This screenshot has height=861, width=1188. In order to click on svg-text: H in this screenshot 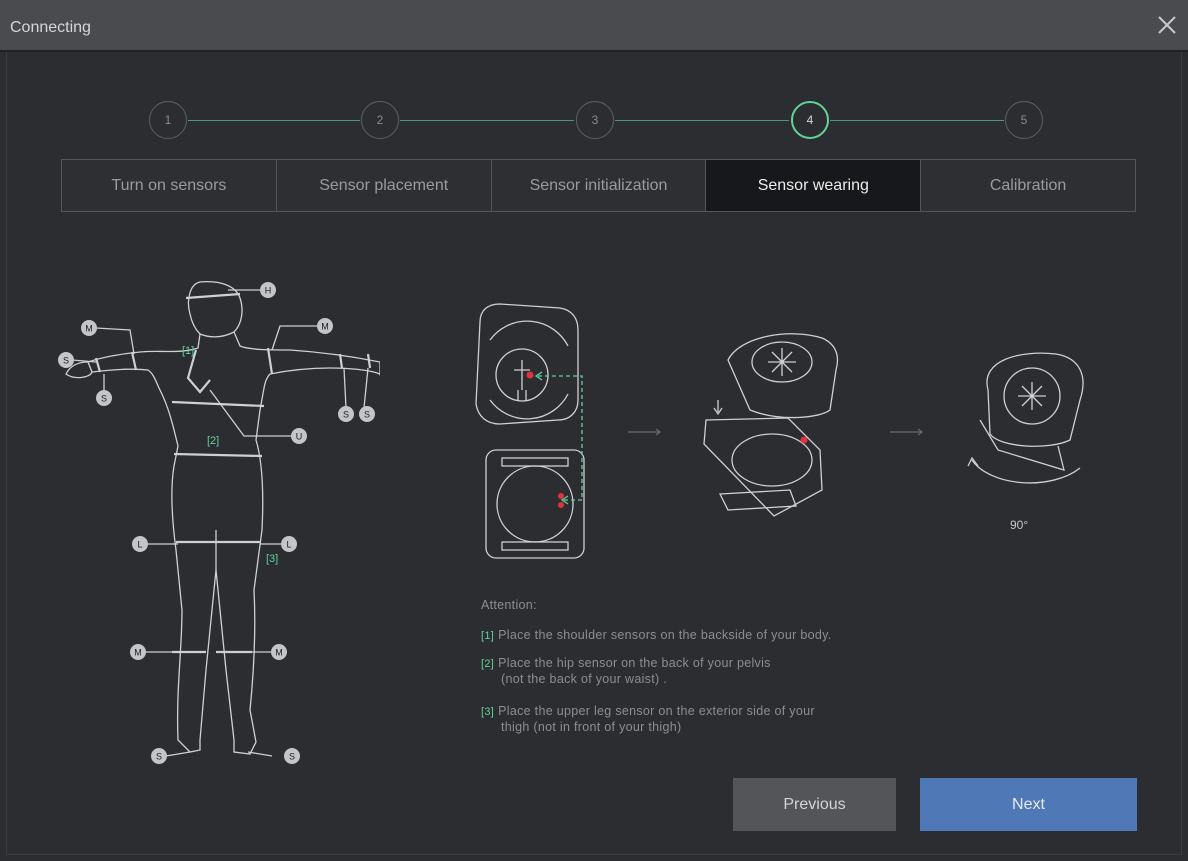, I will do `click(268, 291)`.